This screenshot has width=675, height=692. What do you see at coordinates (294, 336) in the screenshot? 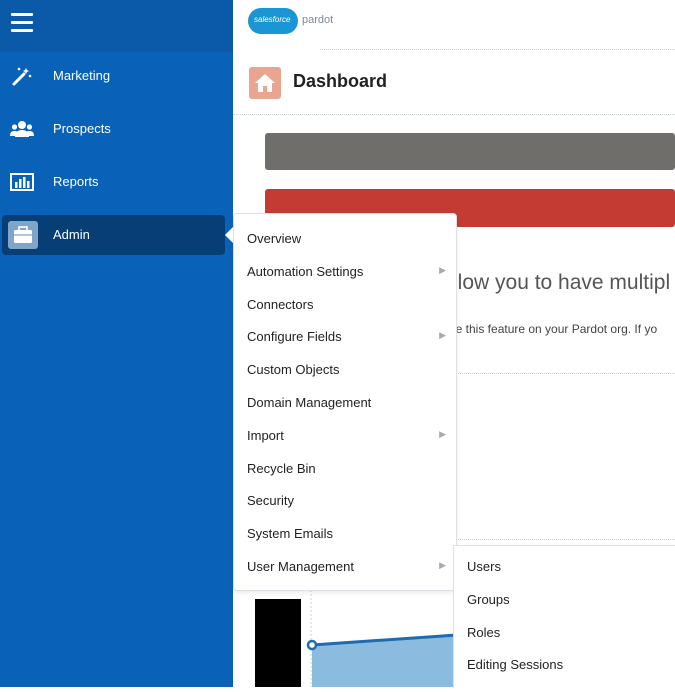
I see `menu-item-label: Configure Fields` at bounding box center [294, 336].